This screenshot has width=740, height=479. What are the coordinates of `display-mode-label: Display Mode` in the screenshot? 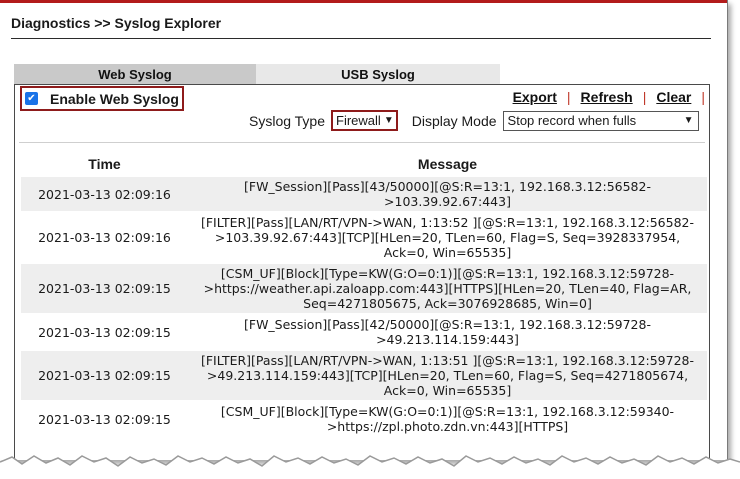 It's located at (454, 120).